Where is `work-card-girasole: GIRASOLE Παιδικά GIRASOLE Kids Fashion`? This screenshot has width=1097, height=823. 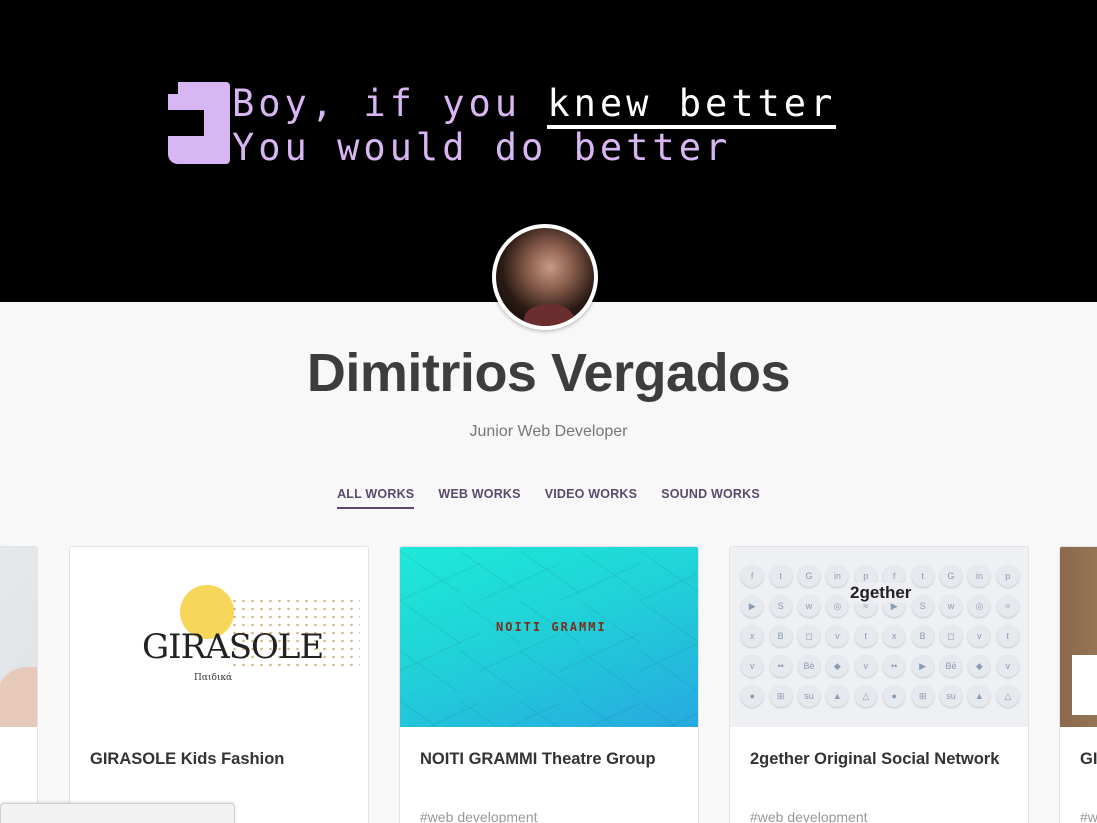 work-card-girasole: GIRASOLE Παιδικά GIRASOLE Kids Fashion is located at coordinates (219, 684).